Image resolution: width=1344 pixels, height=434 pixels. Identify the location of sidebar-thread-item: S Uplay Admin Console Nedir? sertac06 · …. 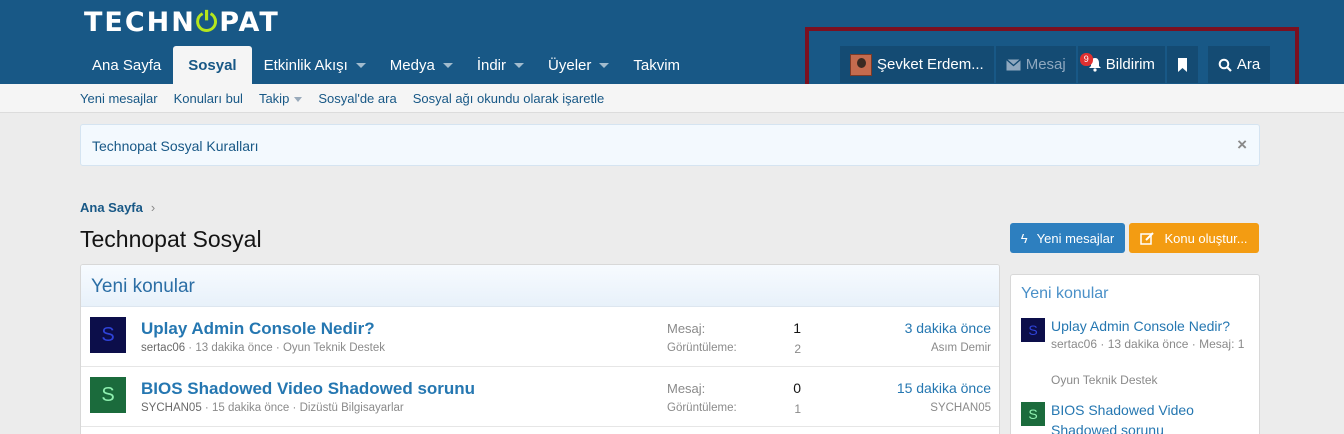
(1137, 353).